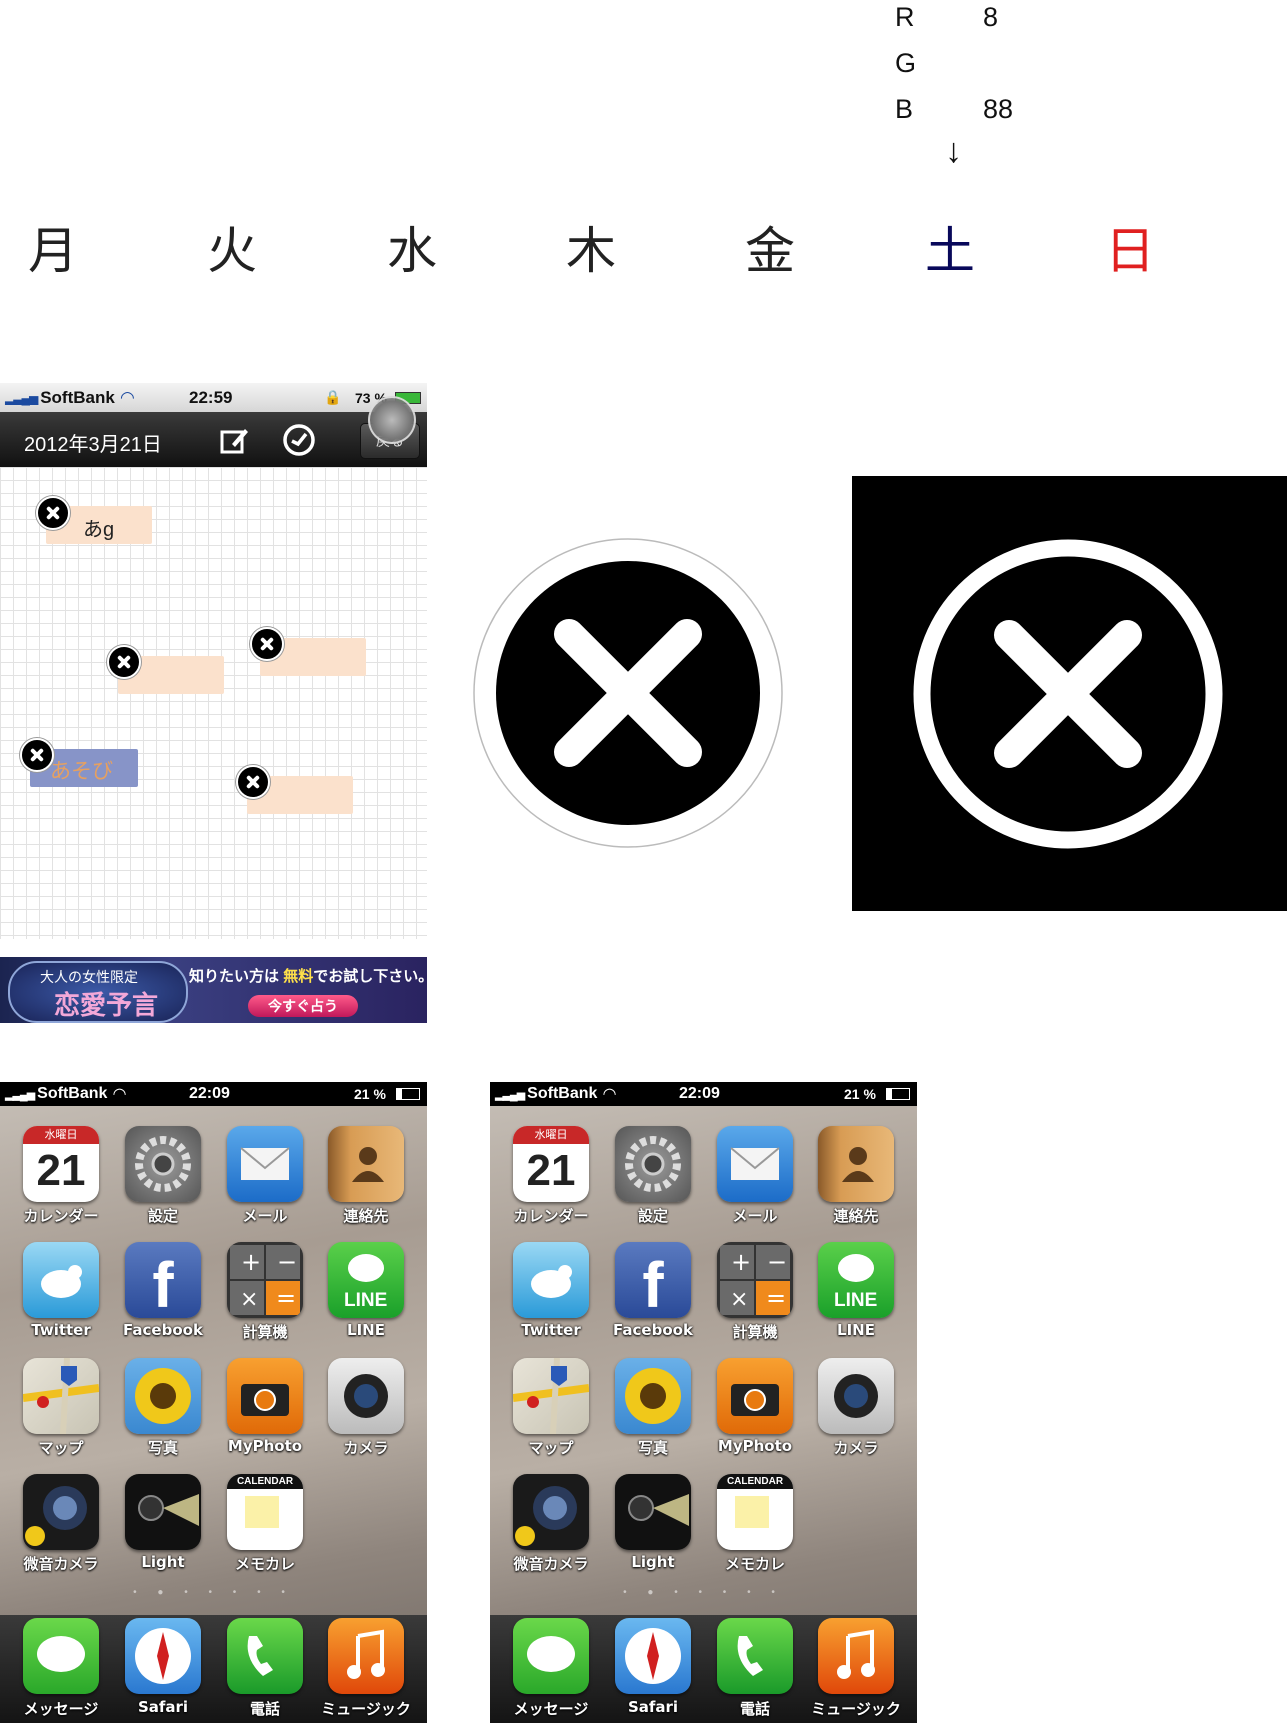 The image size is (1287, 1723). Describe the element at coordinates (591, 251) in the screenshot. I see `weekday-thu: 木` at that location.